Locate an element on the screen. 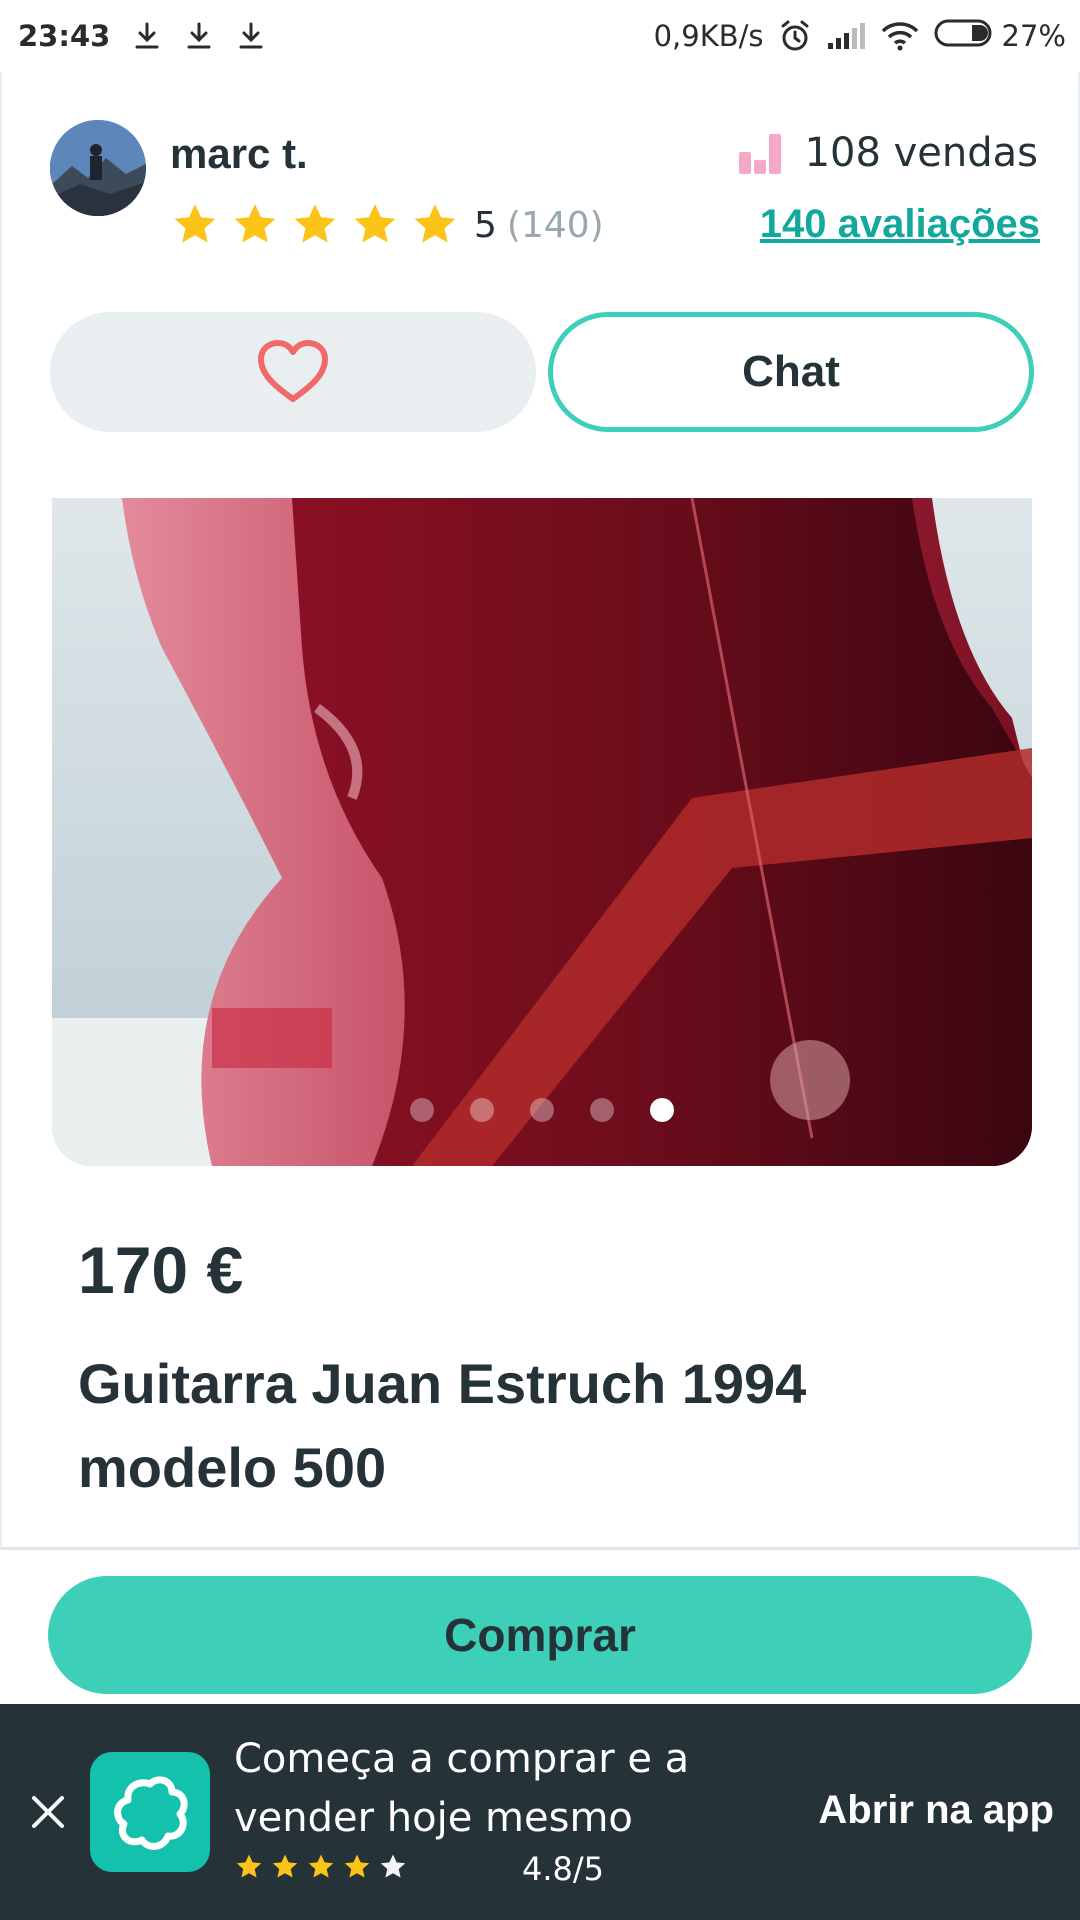  wallapop-logo-icon is located at coordinates (151, 1813).